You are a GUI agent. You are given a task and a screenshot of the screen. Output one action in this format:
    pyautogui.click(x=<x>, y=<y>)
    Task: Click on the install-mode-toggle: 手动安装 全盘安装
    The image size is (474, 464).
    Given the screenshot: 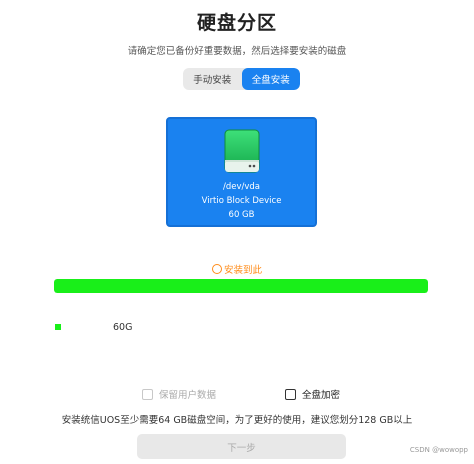 What is the action you would take?
    pyautogui.click(x=241, y=79)
    